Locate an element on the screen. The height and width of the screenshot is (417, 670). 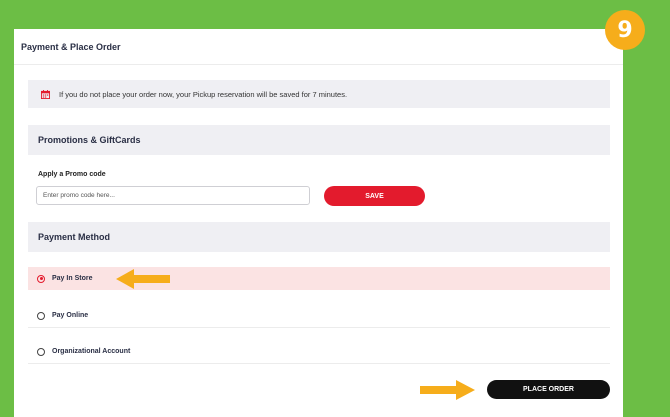
promo-code-label: Apply a Promo code is located at coordinates (72, 174).